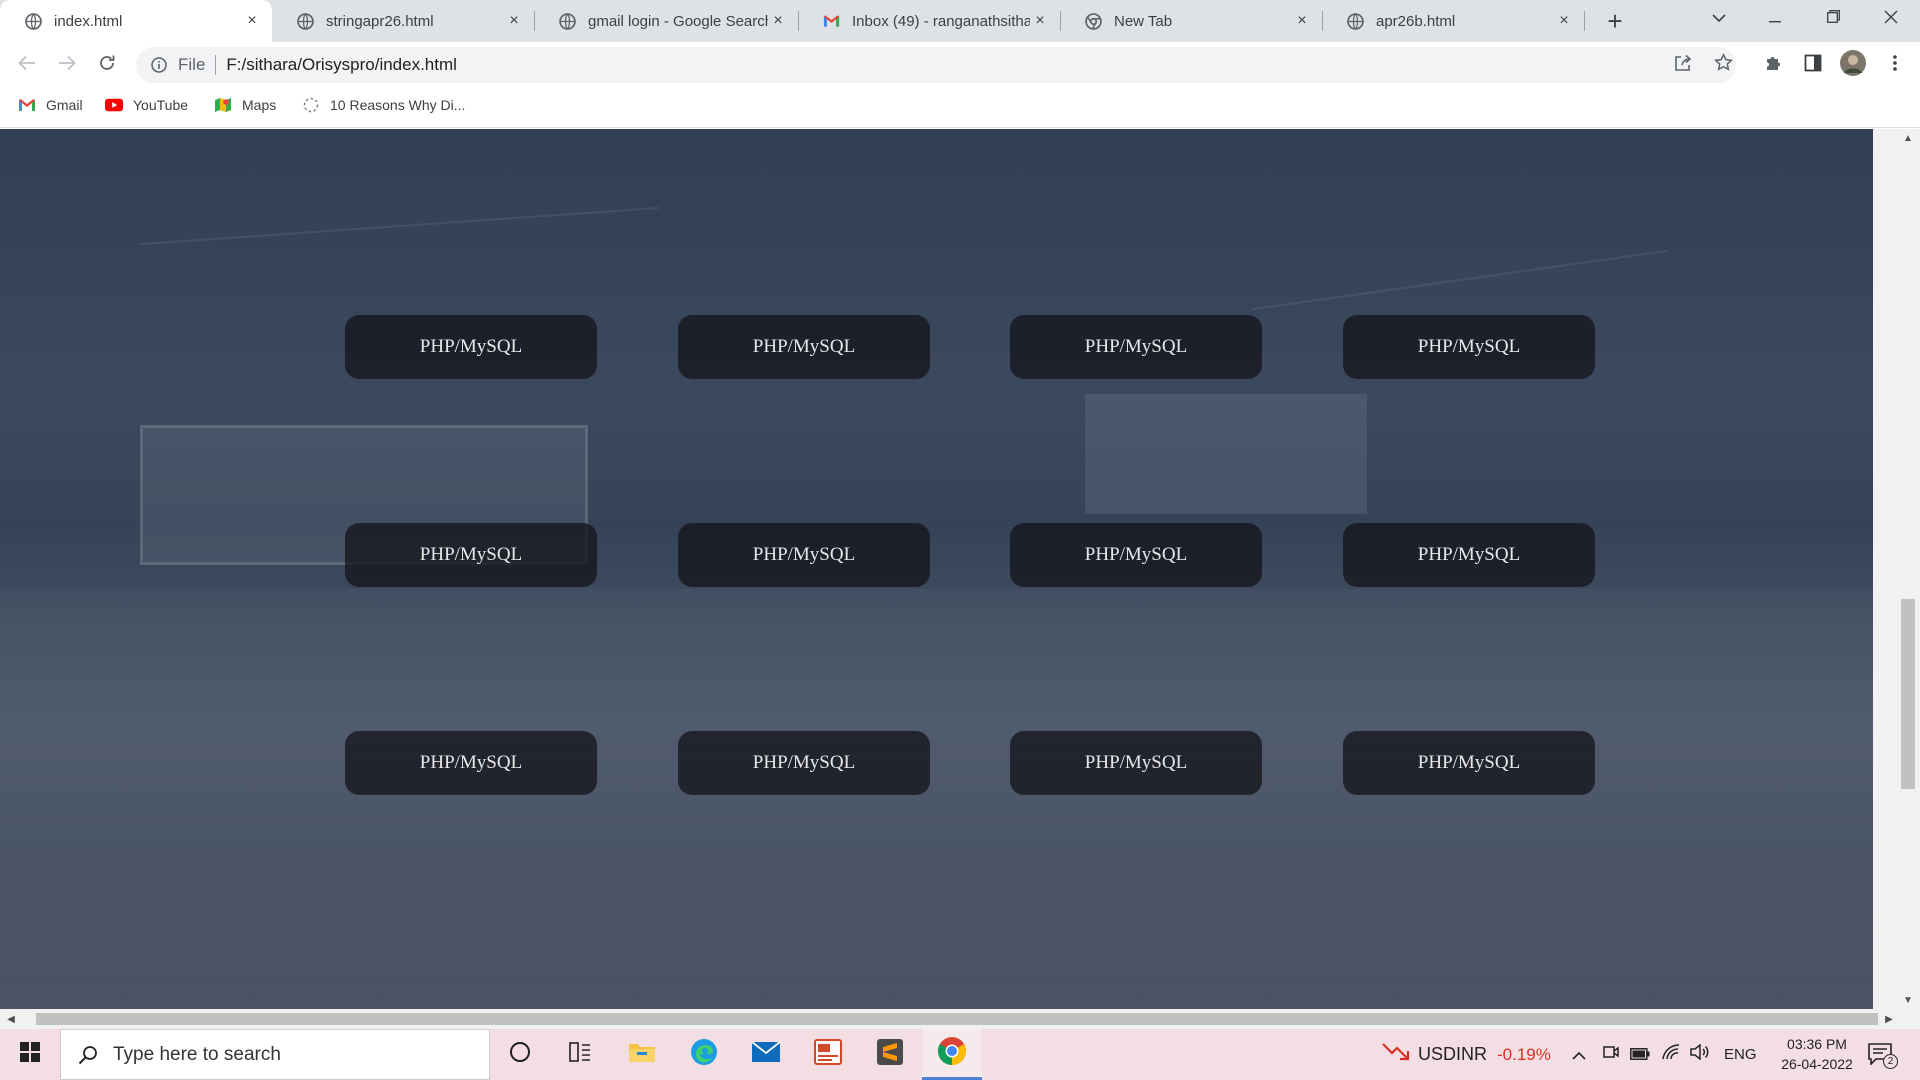  I want to click on sublime-text-button, so click(890, 1054).